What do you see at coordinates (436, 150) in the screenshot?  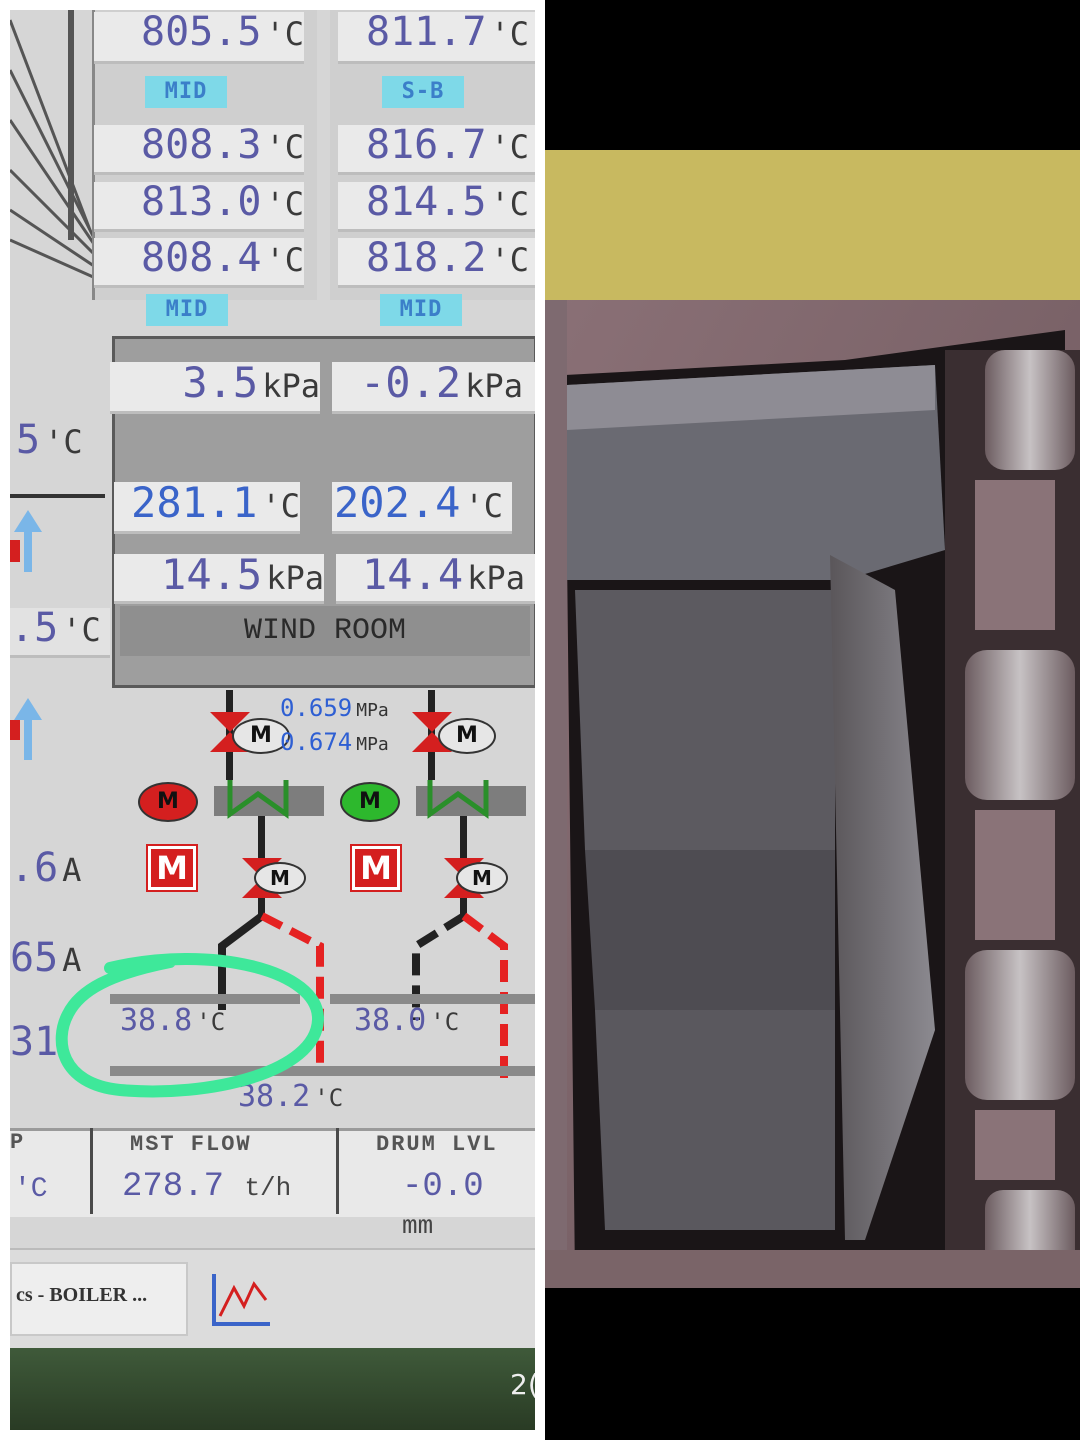 I see `temp-right-2: 816.7 'C` at bounding box center [436, 150].